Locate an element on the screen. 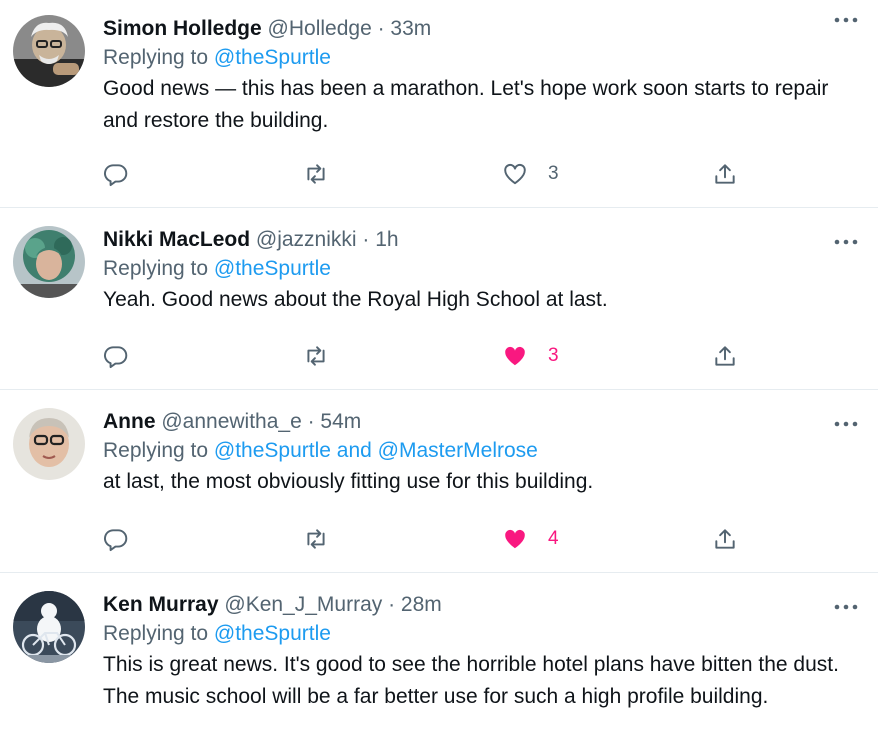 The image size is (878, 734). tweet-header: Nikki MacLeod @jazznikki · 1h is located at coordinates (483, 240).